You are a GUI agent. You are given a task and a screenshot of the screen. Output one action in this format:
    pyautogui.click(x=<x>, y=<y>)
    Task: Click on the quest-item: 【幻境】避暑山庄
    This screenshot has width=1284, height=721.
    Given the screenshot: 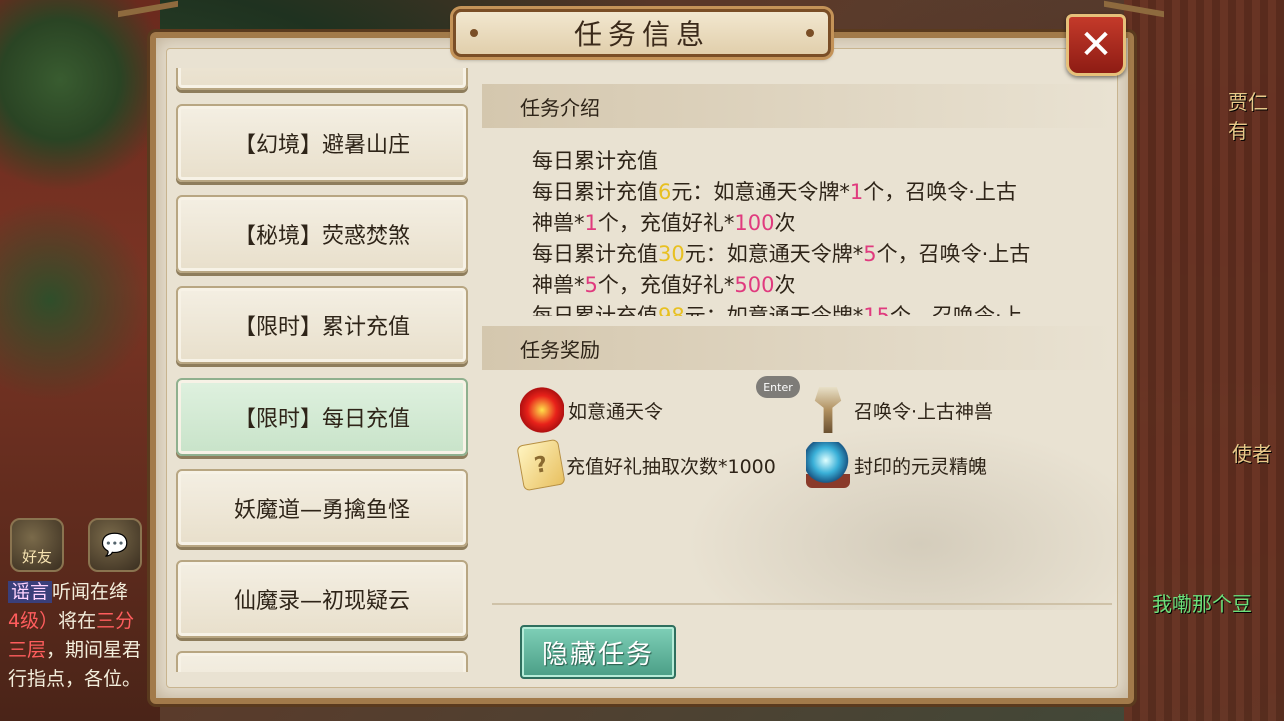 What is the action you would take?
    pyautogui.click(x=322, y=143)
    